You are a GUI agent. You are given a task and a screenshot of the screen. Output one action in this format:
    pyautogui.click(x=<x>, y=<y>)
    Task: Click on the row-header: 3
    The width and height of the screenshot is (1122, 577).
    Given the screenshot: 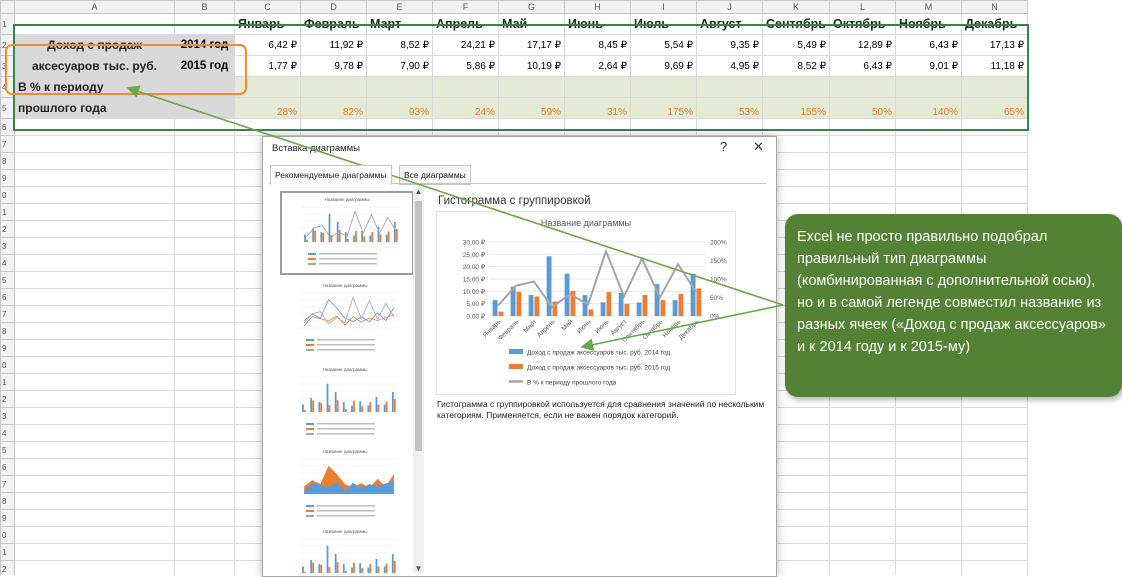 What is the action you would take?
    pyautogui.click(x=7, y=66)
    